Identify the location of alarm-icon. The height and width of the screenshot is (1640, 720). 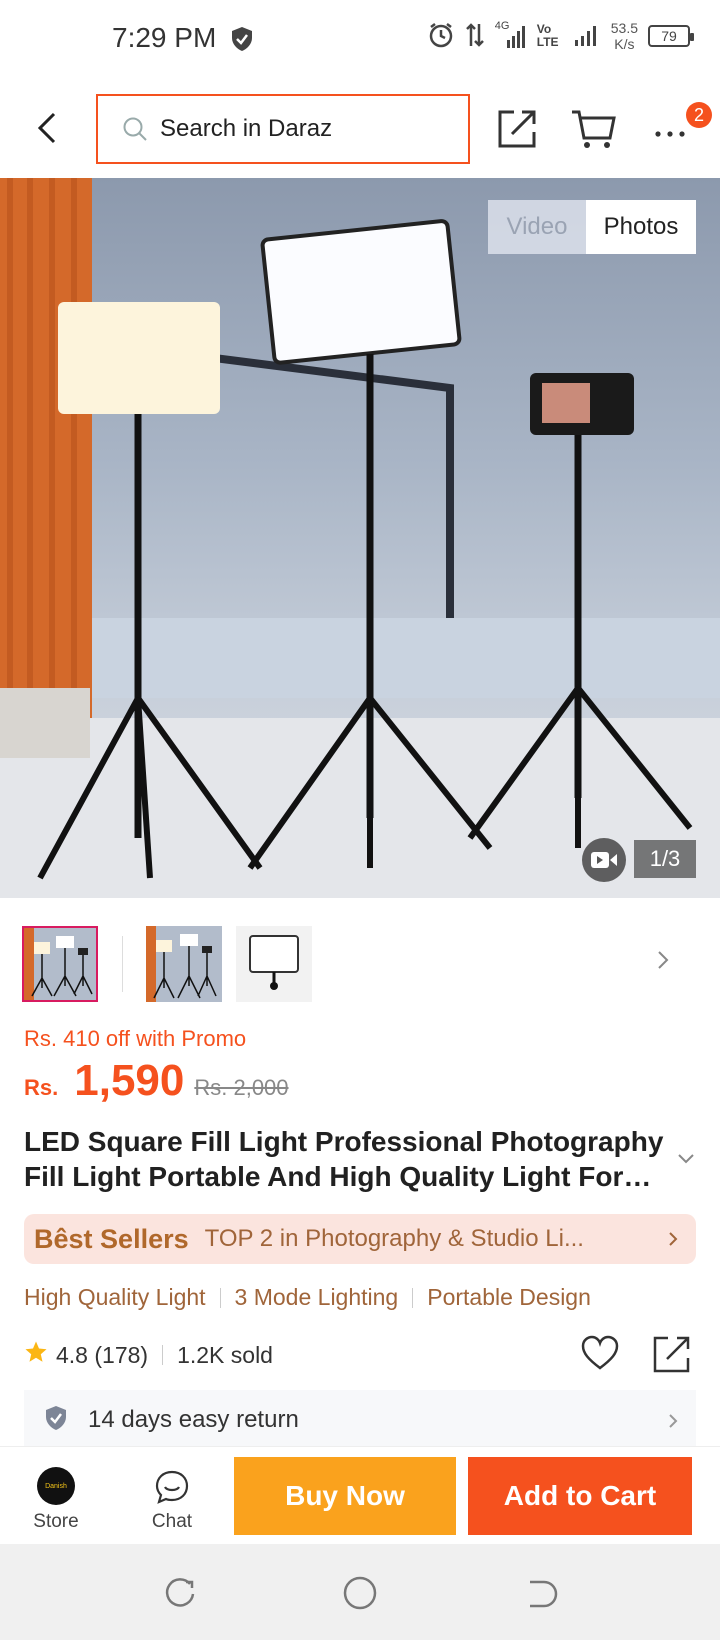
(441, 36).